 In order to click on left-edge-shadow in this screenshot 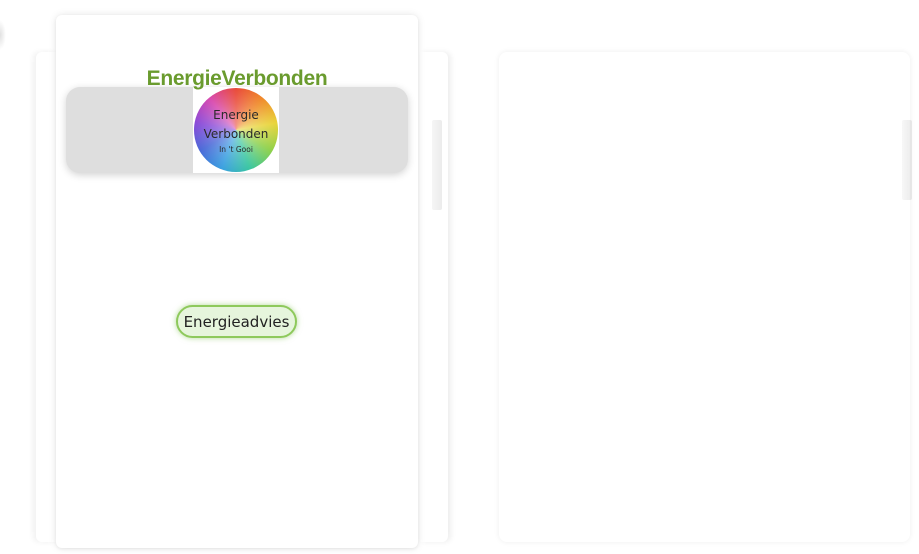, I will do `click(3, 35)`.